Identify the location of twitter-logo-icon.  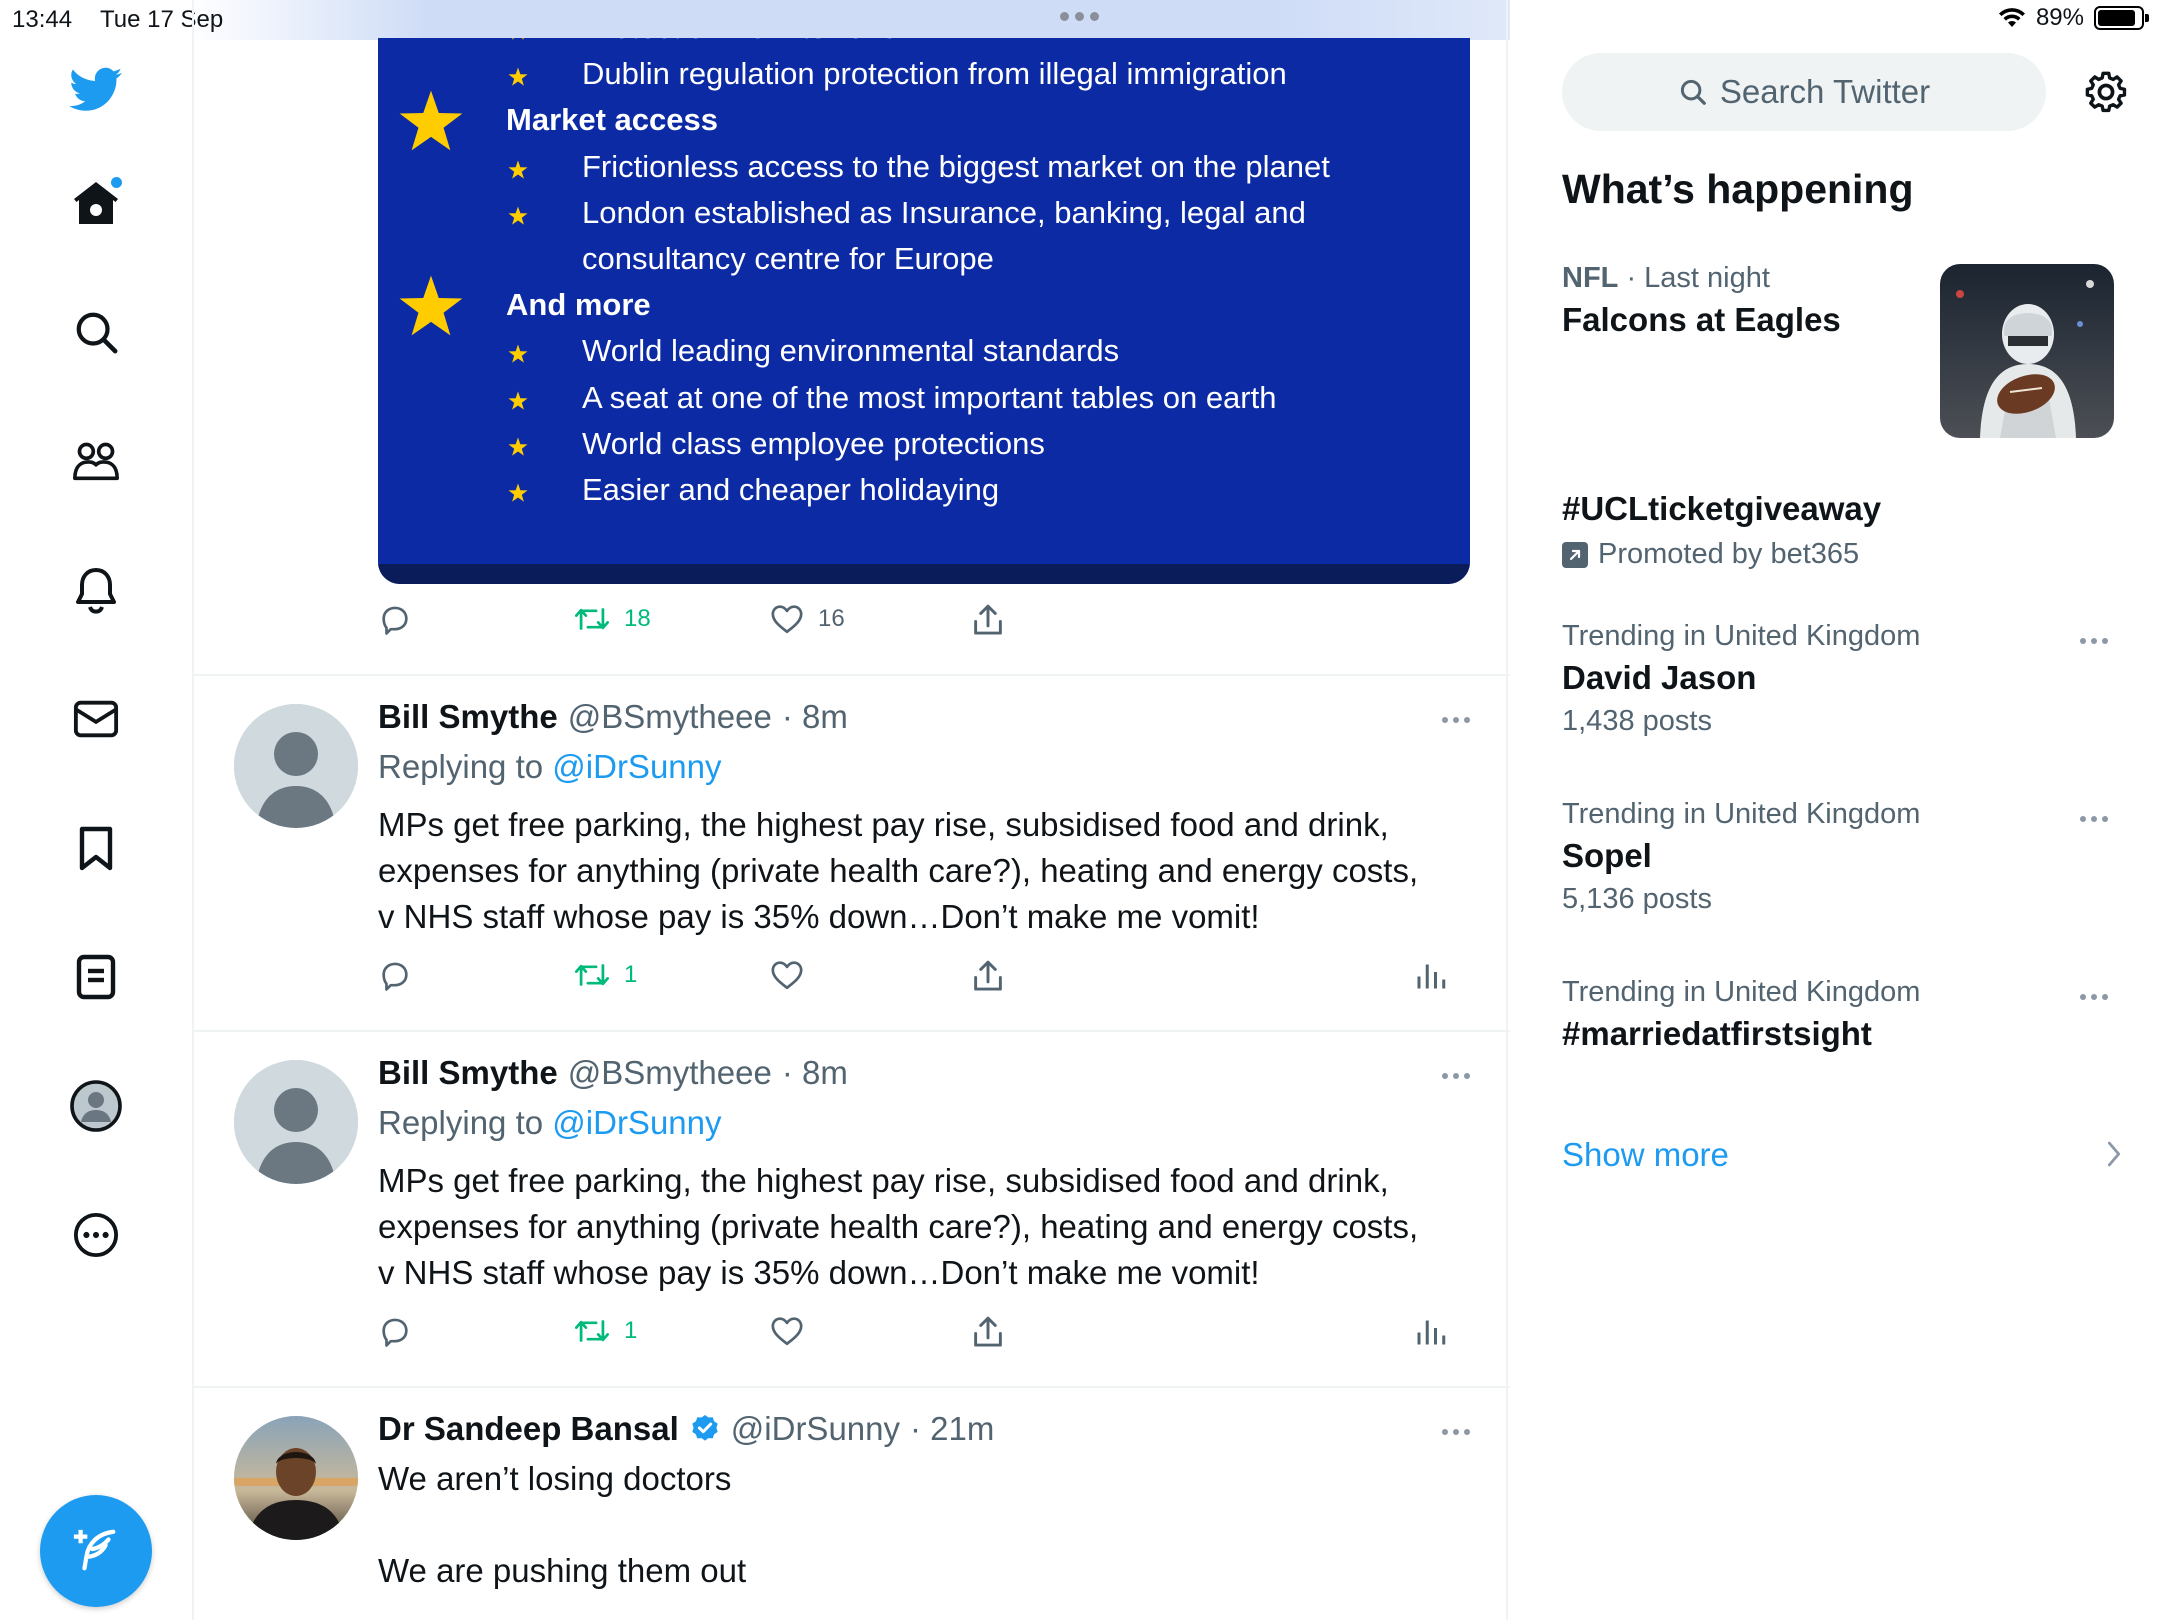
(96, 90).